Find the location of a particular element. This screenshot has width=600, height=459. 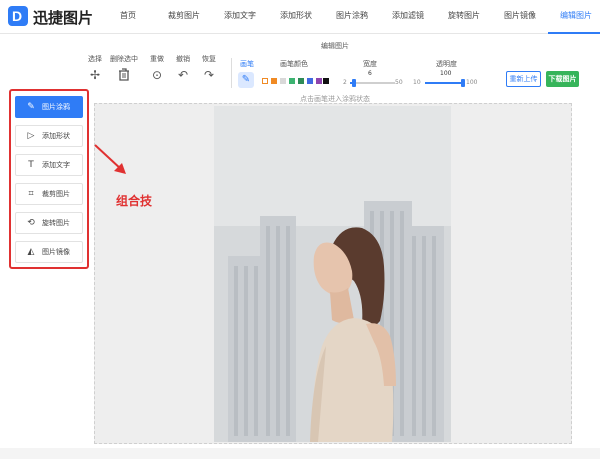

shape-icon: ▷ is located at coordinates (31, 136).